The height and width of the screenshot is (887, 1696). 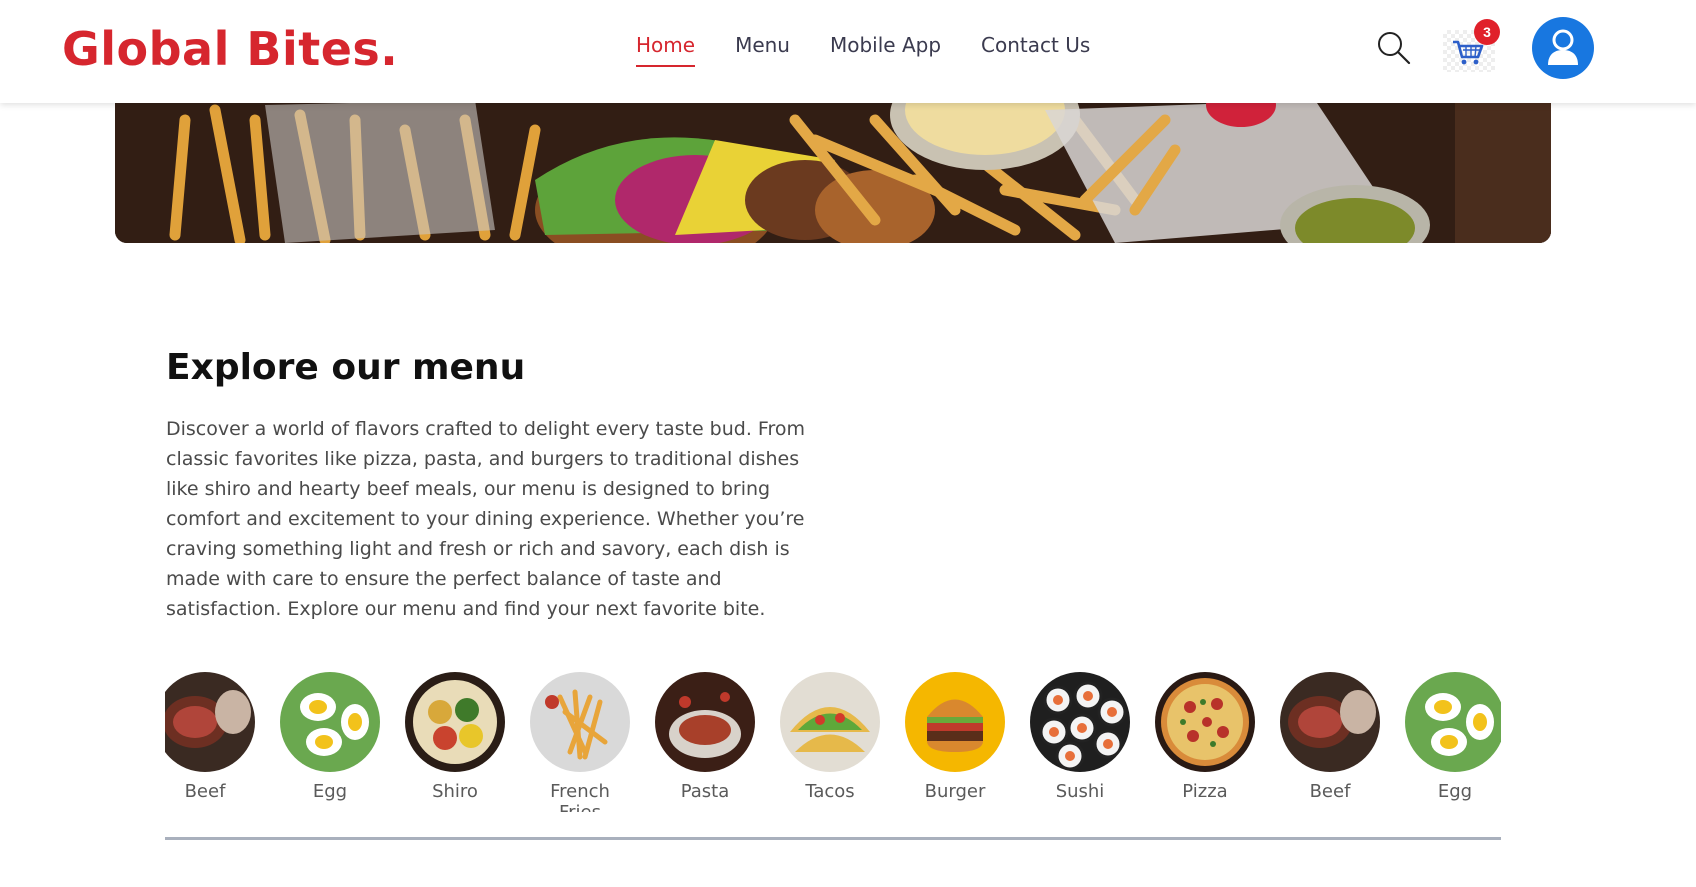 I want to click on logo: Global Bites., so click(x=230, y=49).